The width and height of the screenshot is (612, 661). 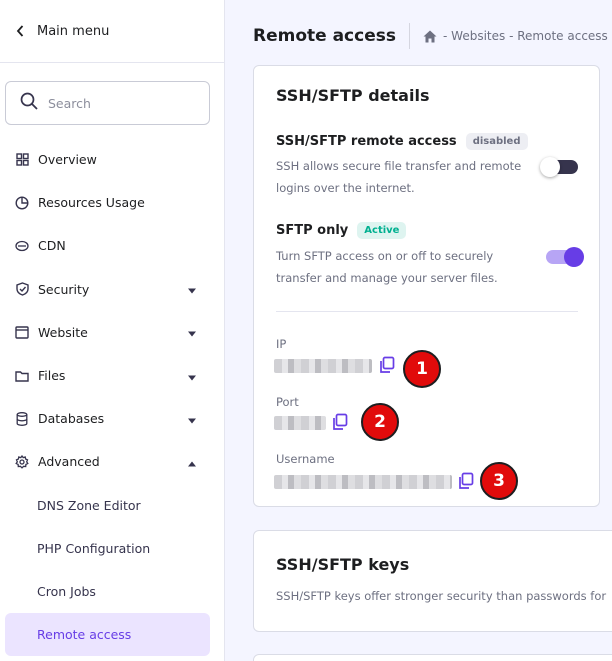 What do you see at coordinates (22, 419) in the screenshot?
I see `database-icon` at bounding box center [22, 419].